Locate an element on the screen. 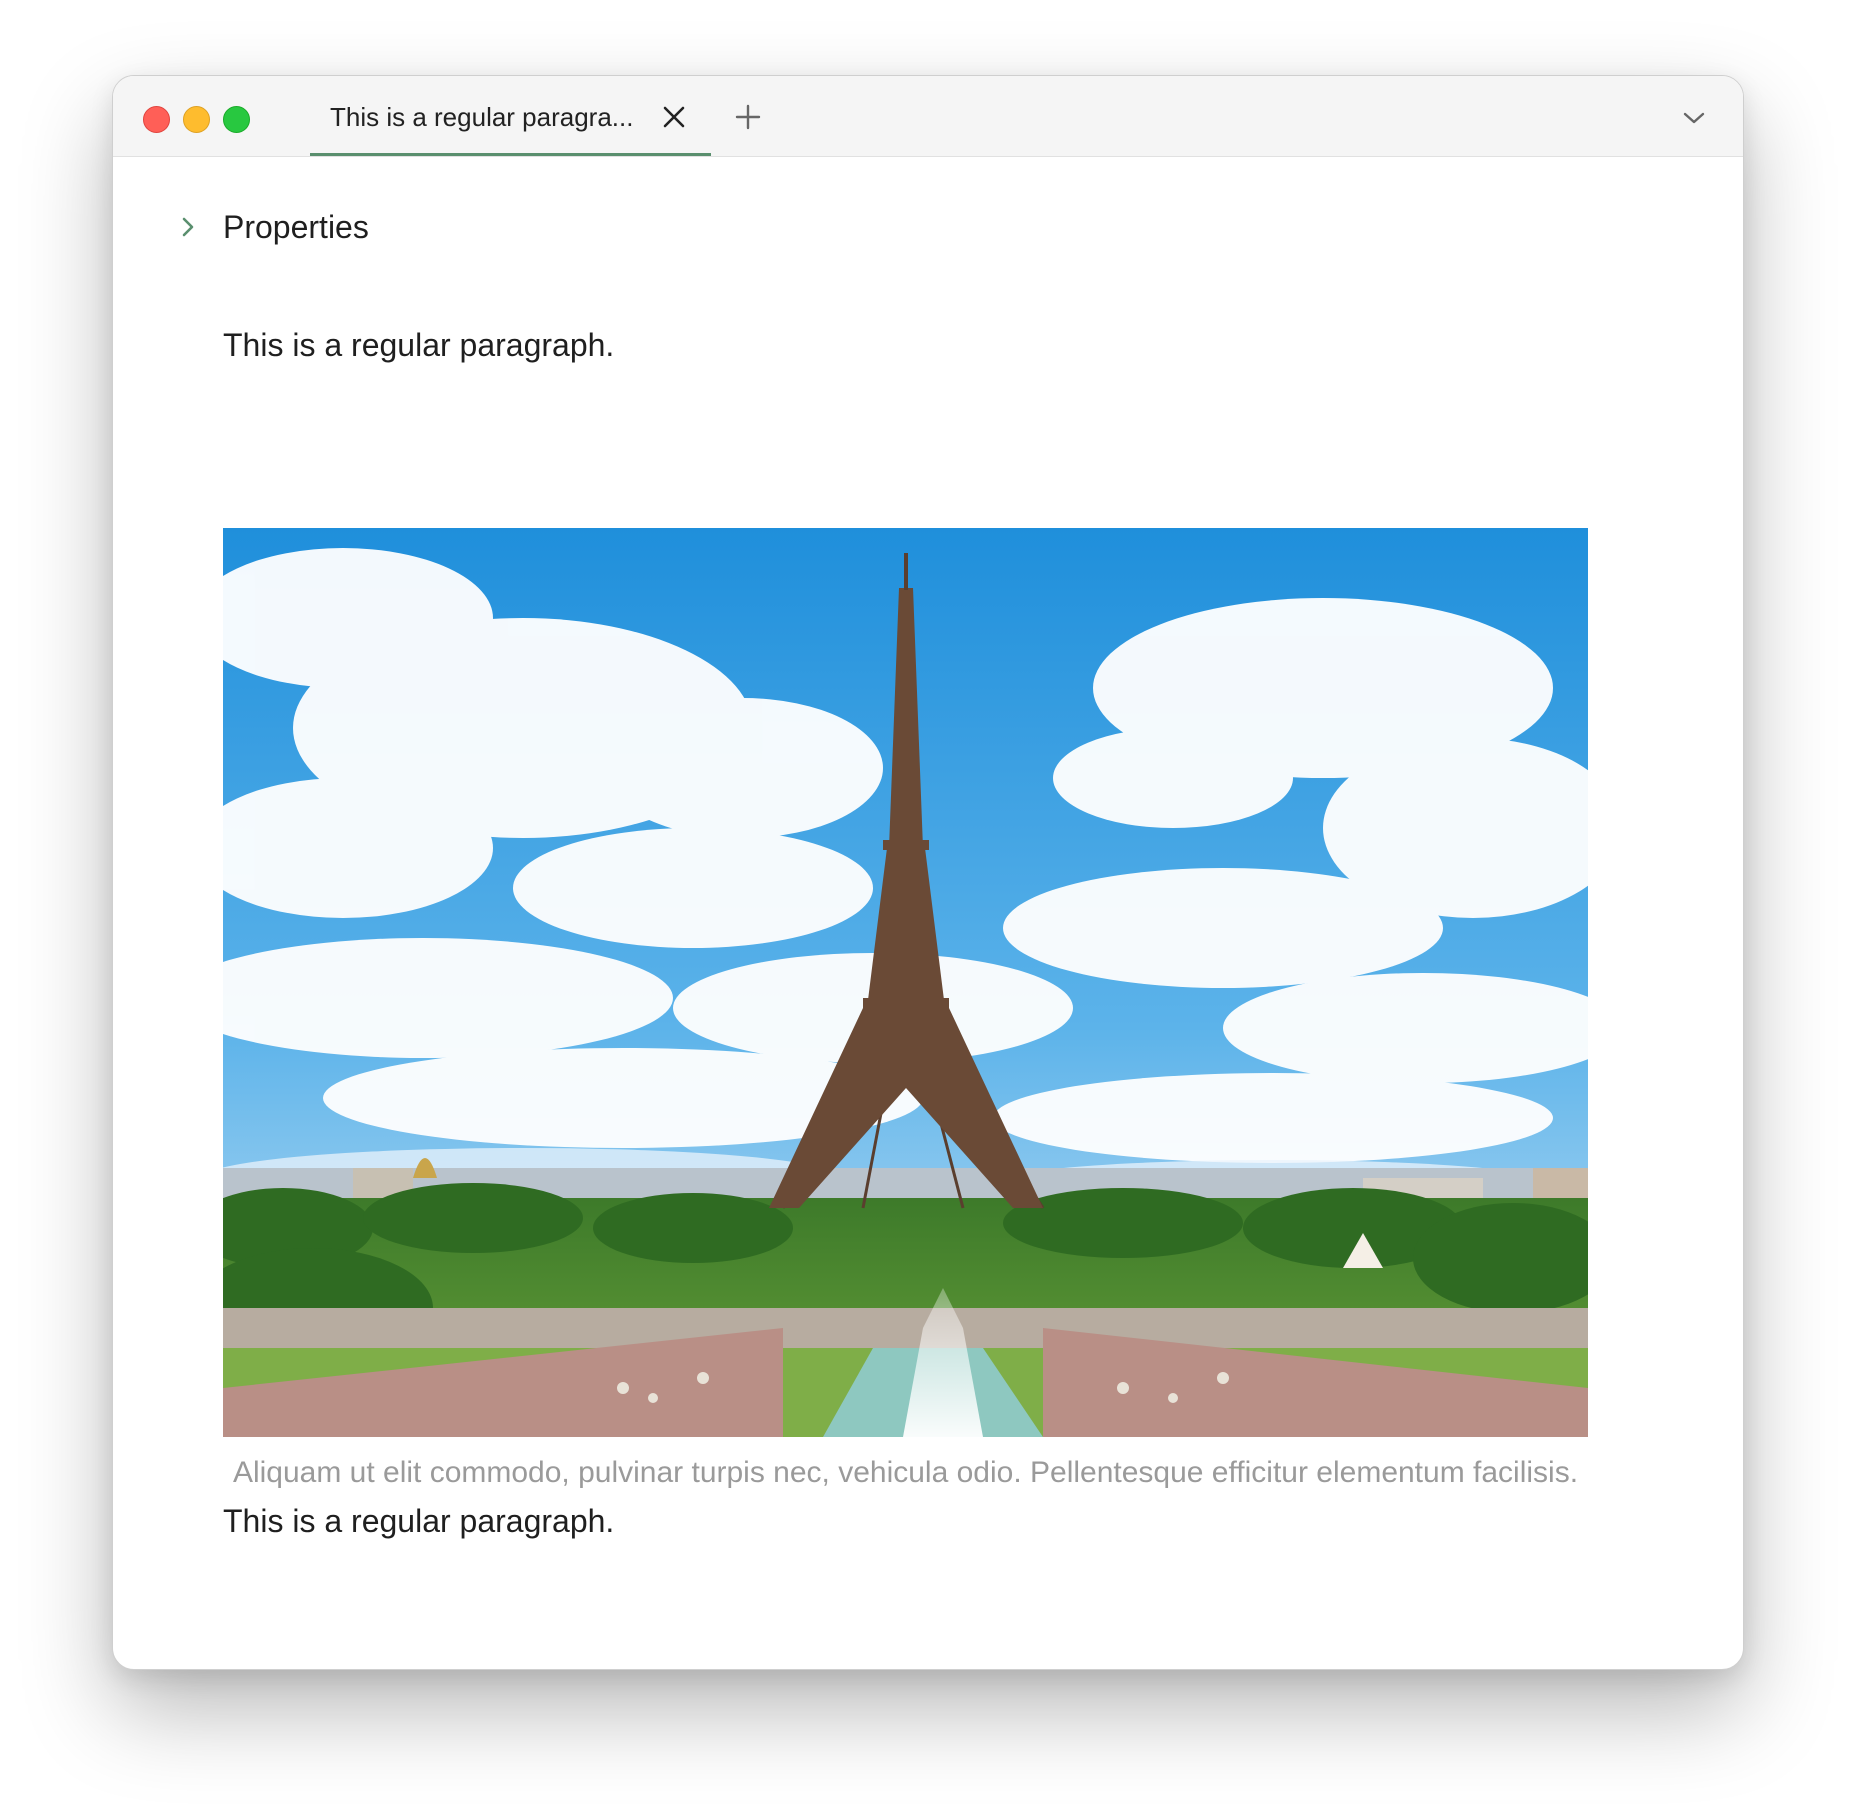  properties-header: Properties is located at coordinates (275, 227).